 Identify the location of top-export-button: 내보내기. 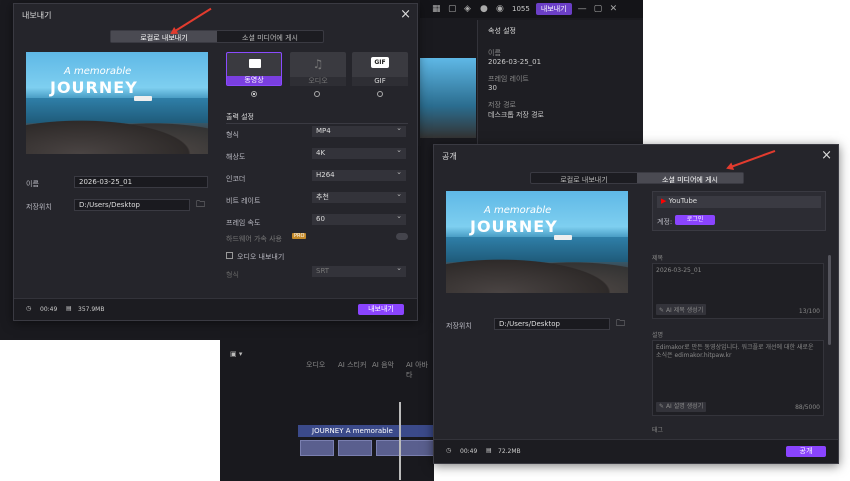
(553, 9).